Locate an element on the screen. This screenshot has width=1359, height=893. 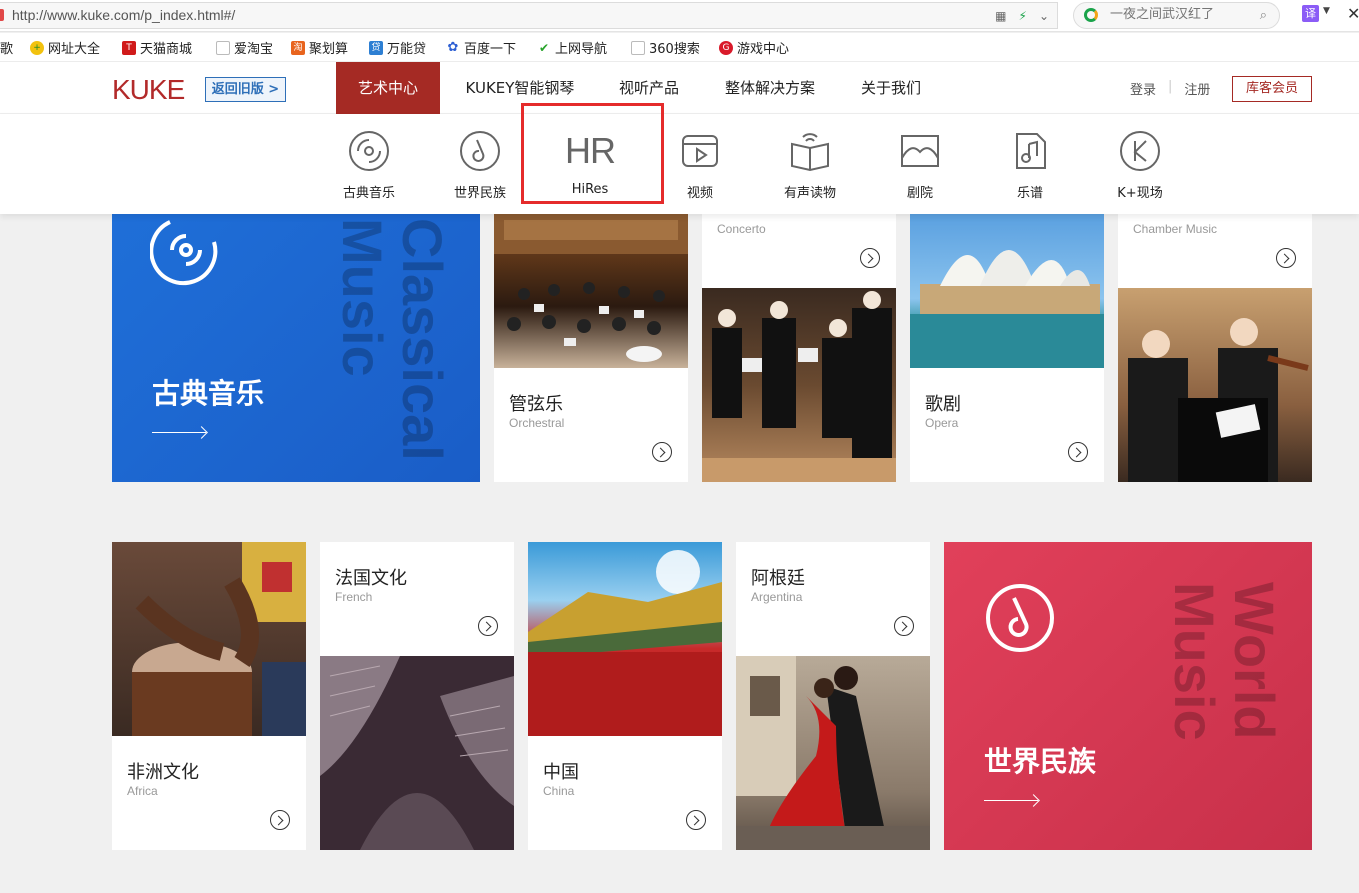
nav-about-us: 关于我们 is located at coordinates (891, 88).